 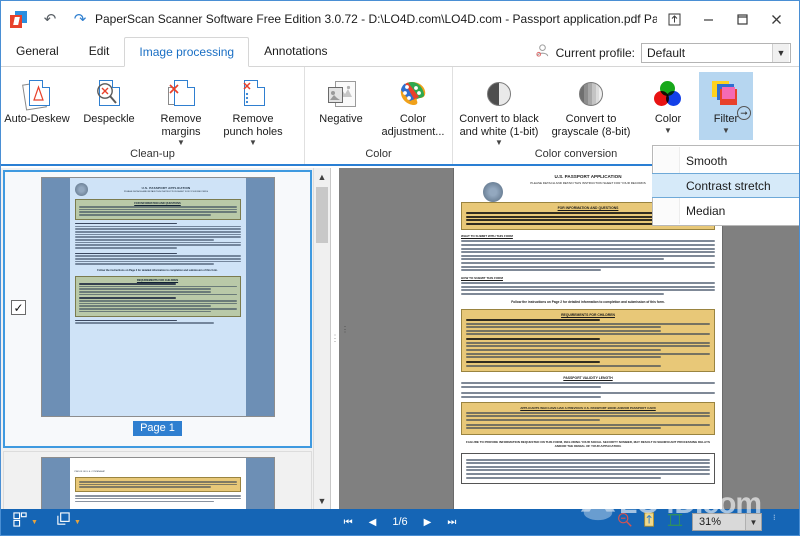 I want to click on convert-black-white-button: Convert to black and white (1-bit) ▼, so click(x=499, y=109).